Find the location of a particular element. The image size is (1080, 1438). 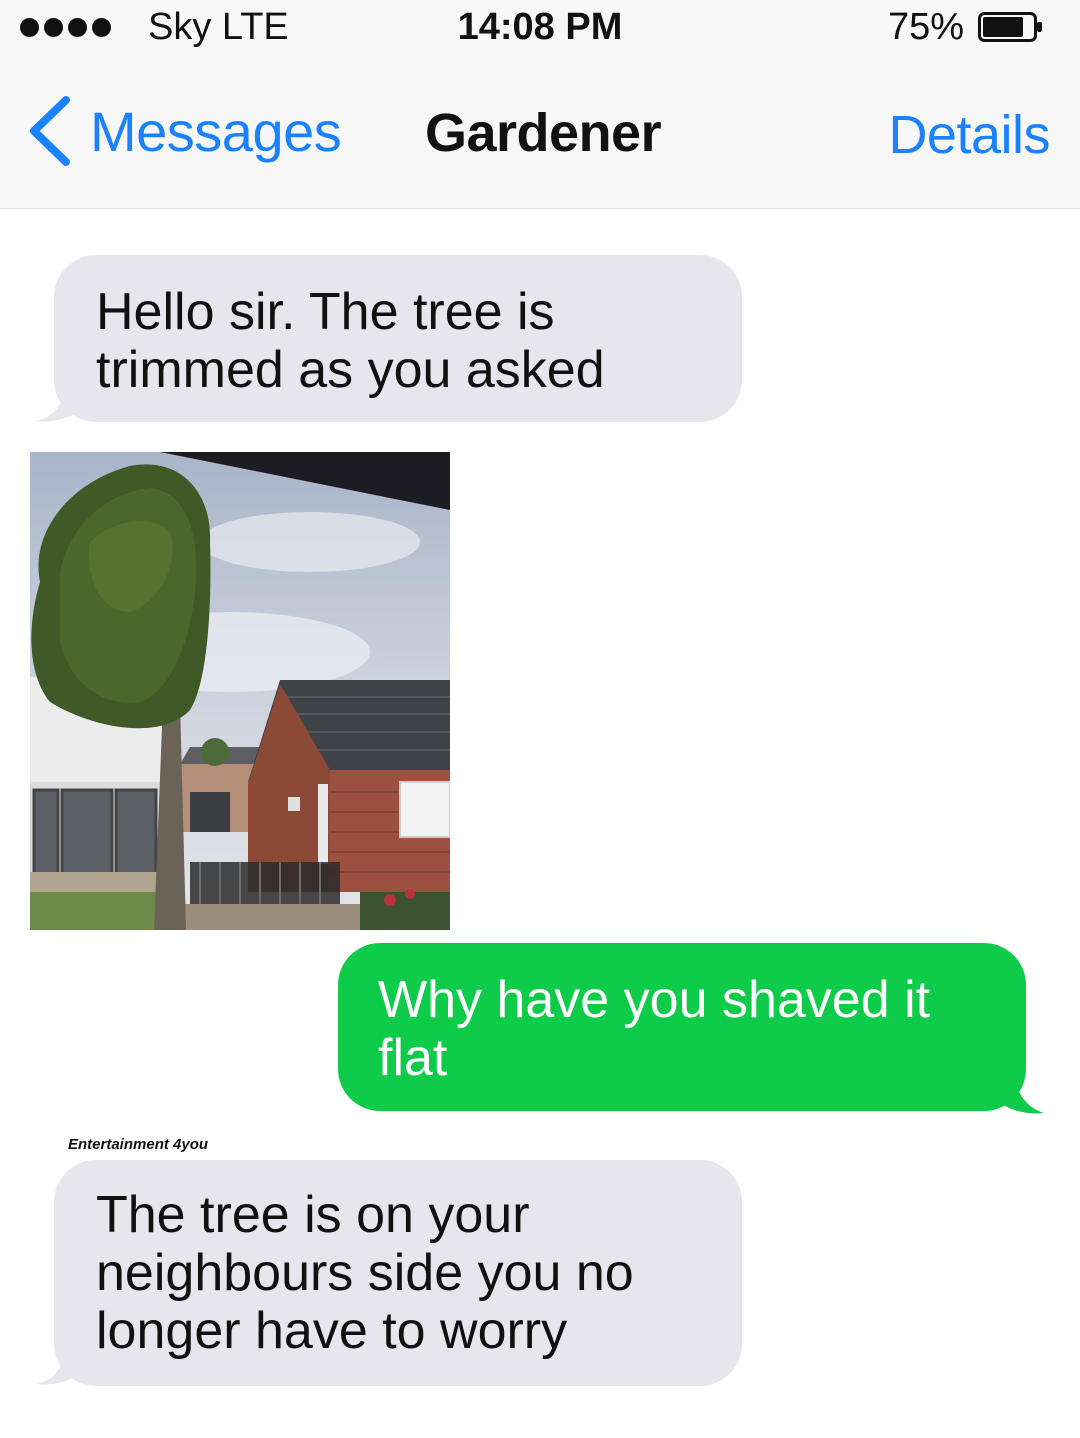

outgoing-message: Why have you shaved it flat is located at coordinates (691, 1028).